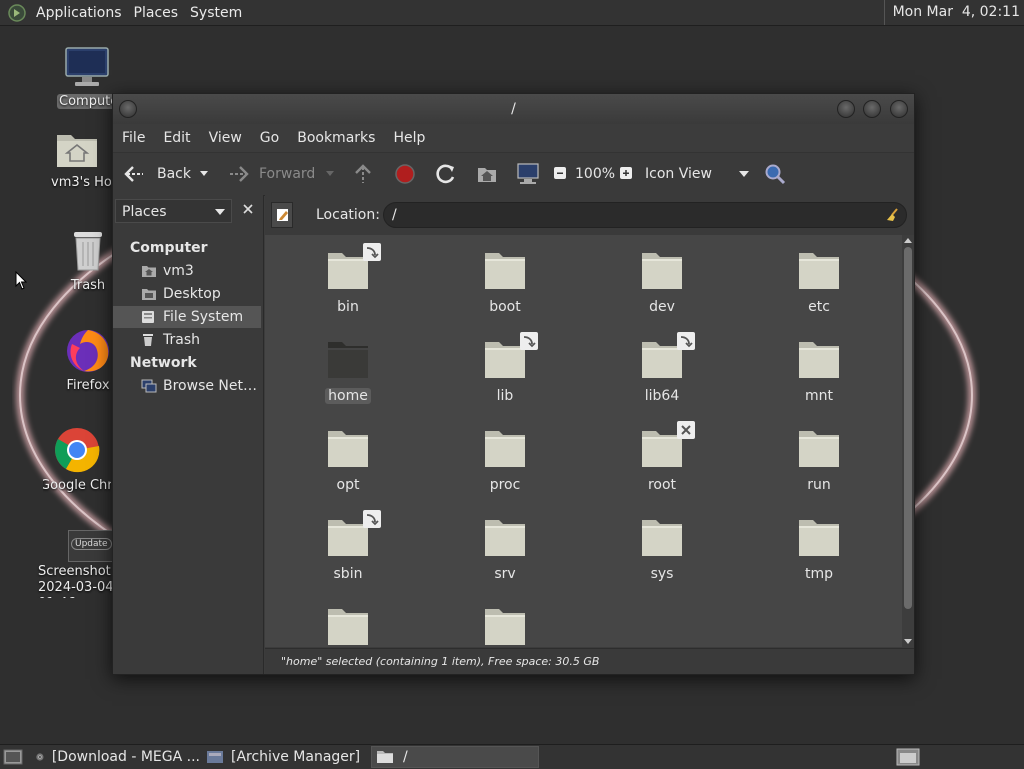 The image size is (1024, 769). I want to click on file-item-lib64: lib64, so click(662, 368).